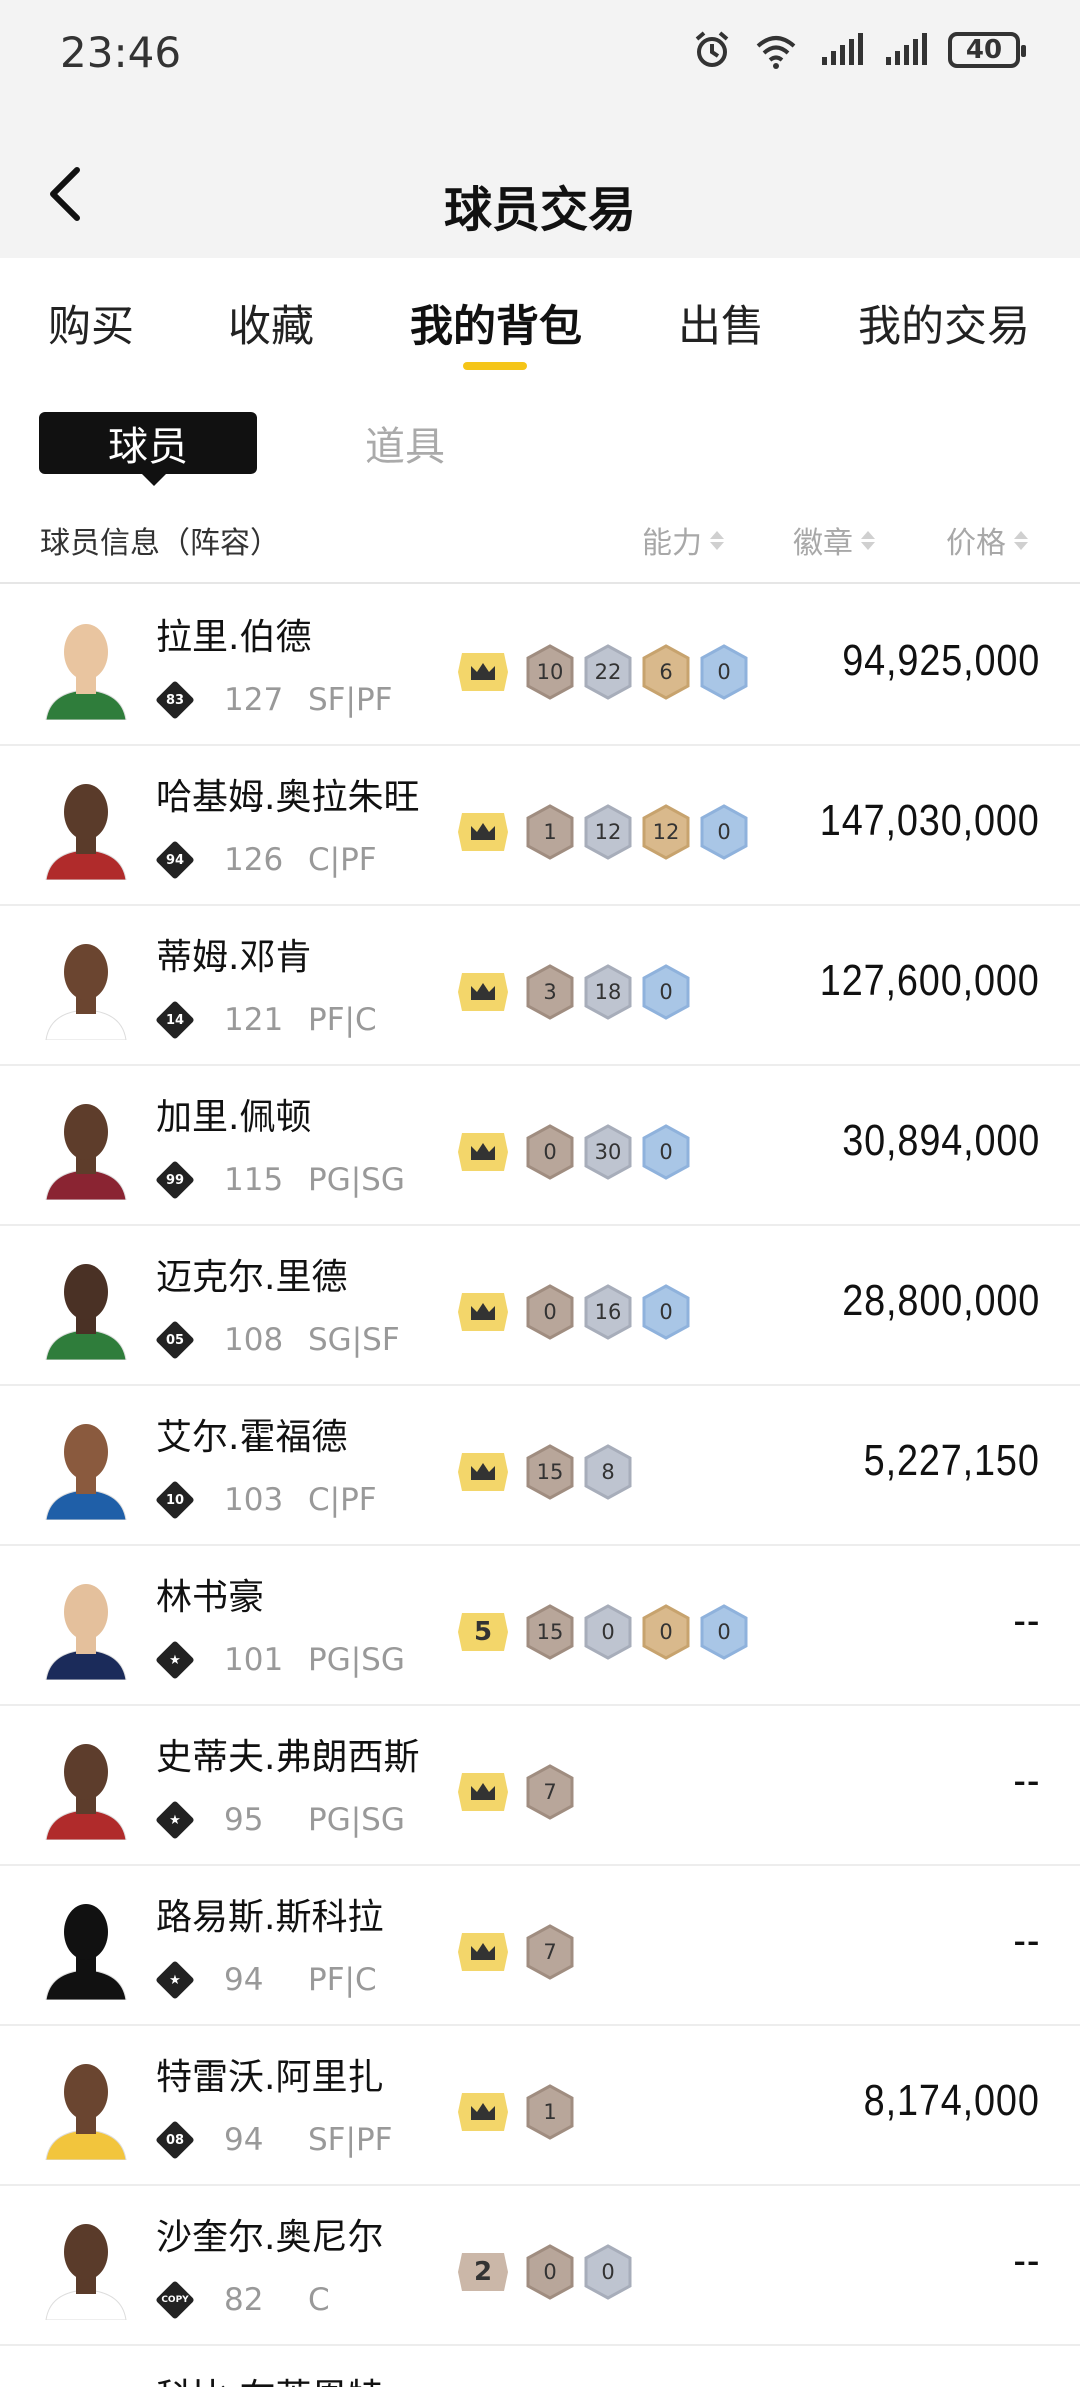 The height and width of the screenshot is (2387, 1080). What do you see at coordinates (603, 672) in the screenshot?
I see `ability-badges: 10 22 6 0` at bounding box center [603, 672].